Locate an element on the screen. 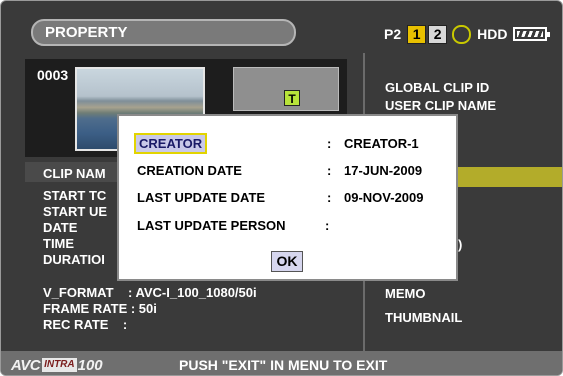 This screenshot has width=563, height=376. avc-intra-logo: AVC INTRA 100 is located at coordinates (57, 365).